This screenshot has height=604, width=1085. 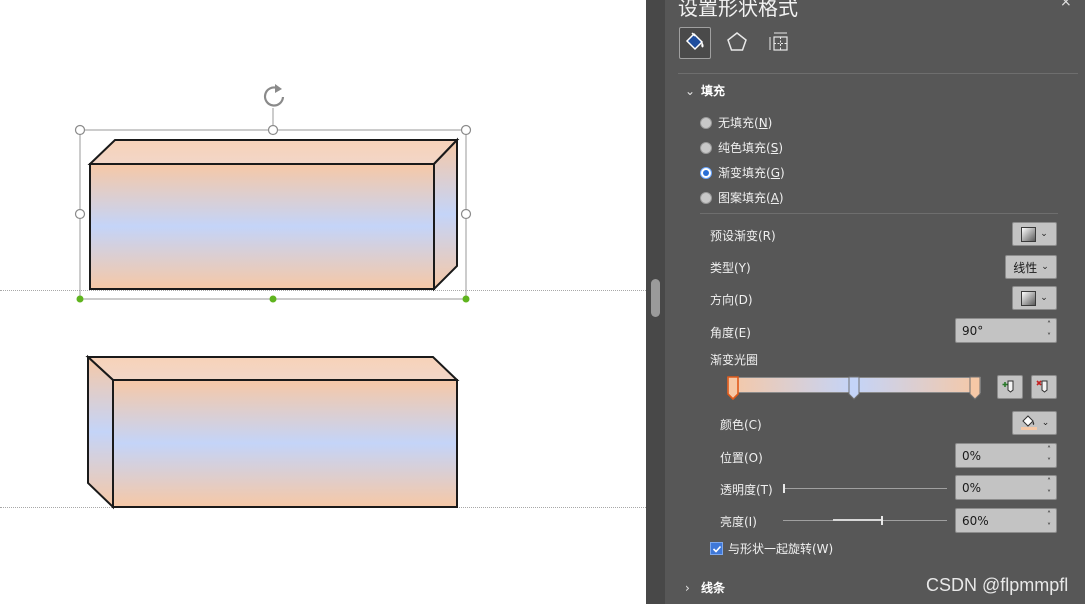 What do you see at coordinates (742, 172) in the screenshot?
I see `radio-gradient-fill: 渐变填充(G)` at bounding box center [742, 172].